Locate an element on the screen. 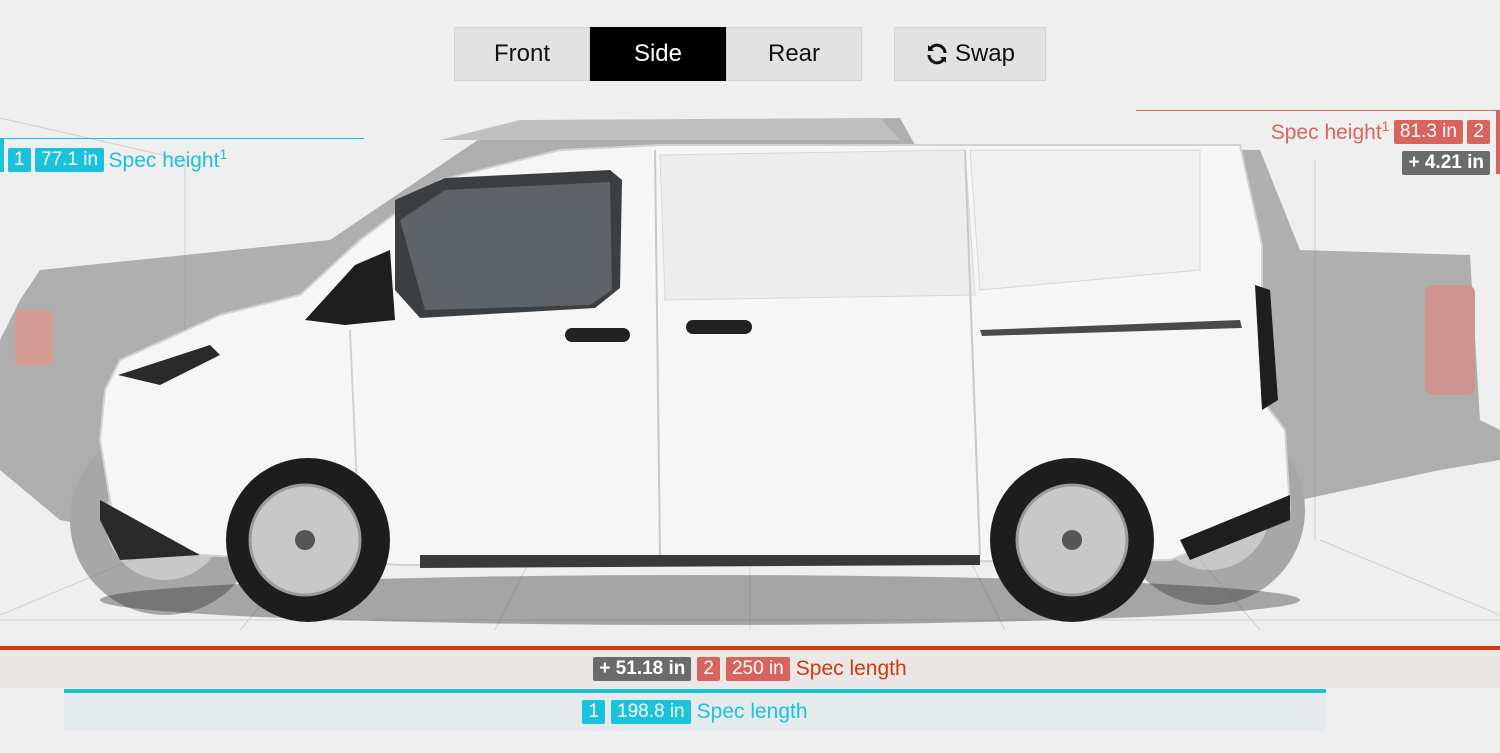  vehicle2-height-marker is located at coordinates (1498, 142).